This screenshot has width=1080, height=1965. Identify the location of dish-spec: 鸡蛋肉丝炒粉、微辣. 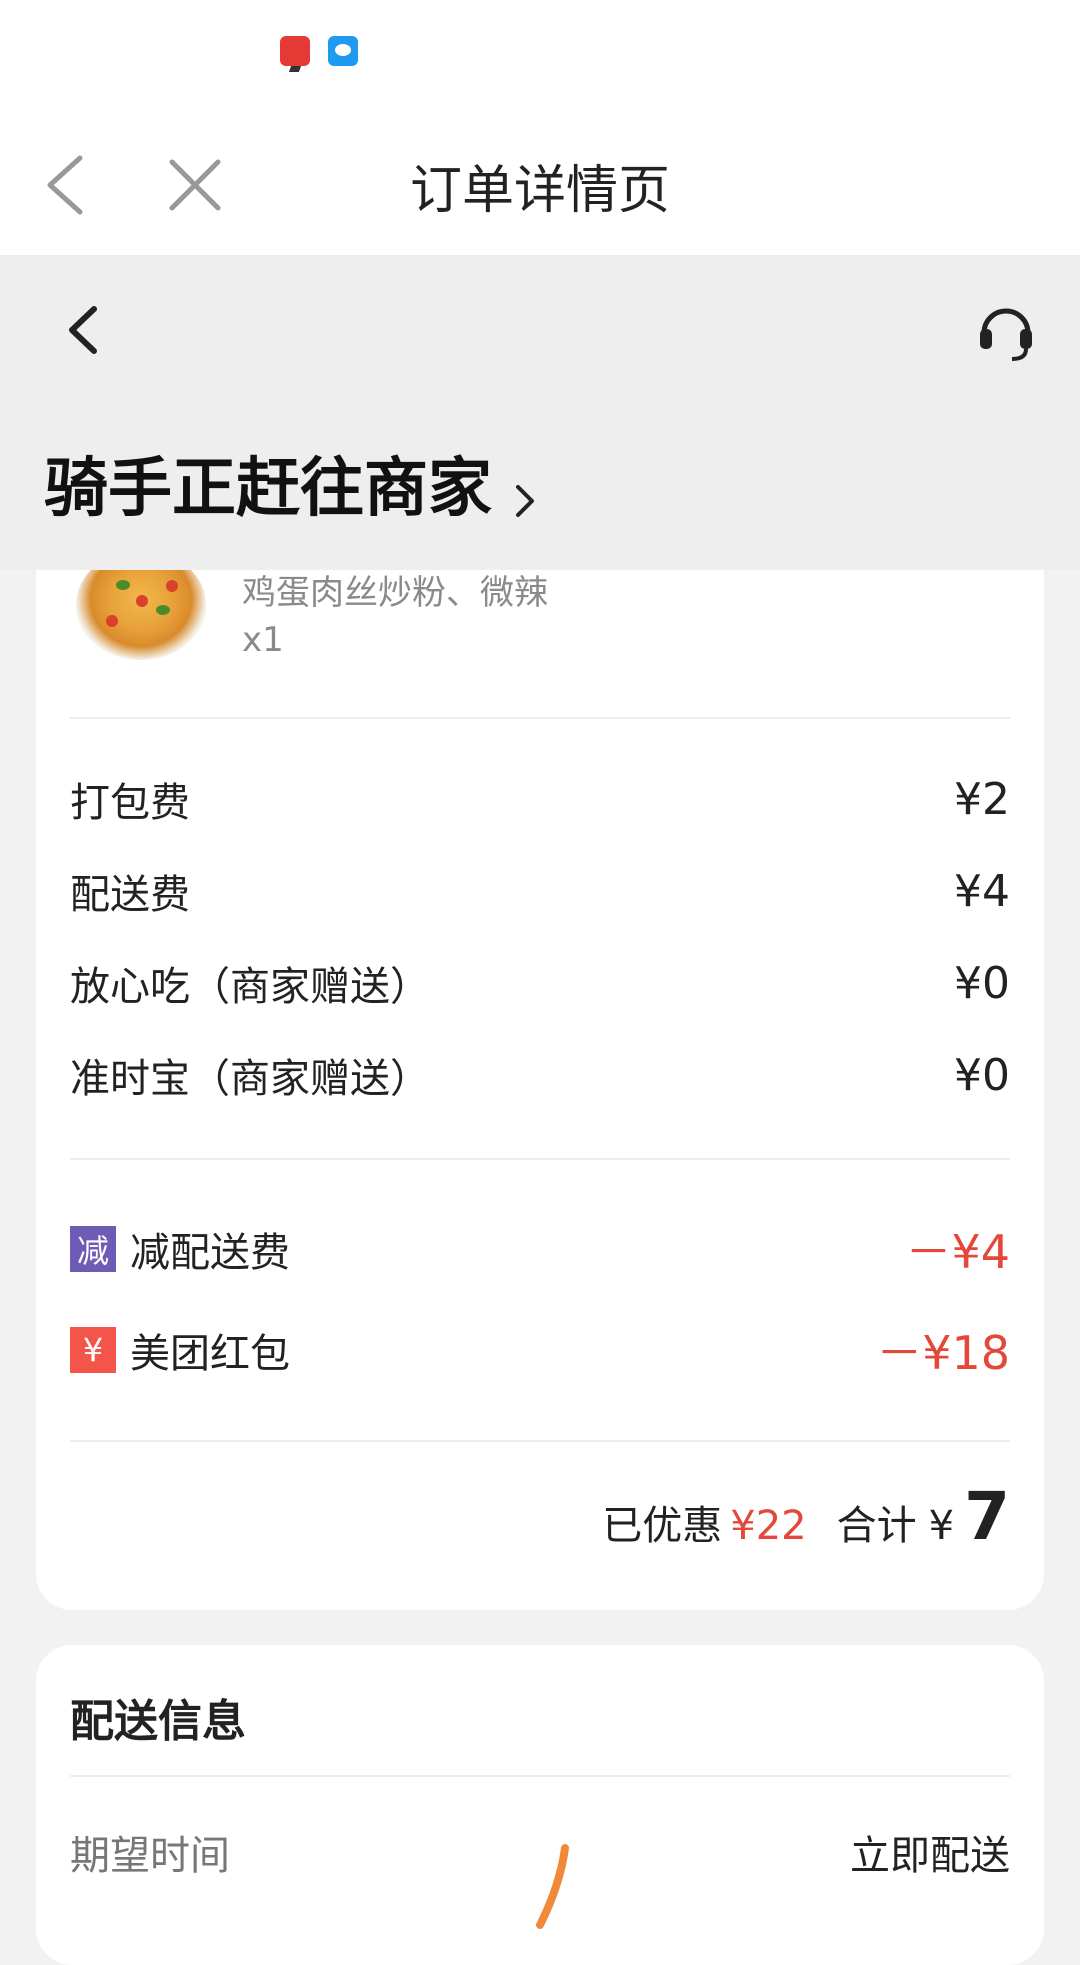
(395, 593).